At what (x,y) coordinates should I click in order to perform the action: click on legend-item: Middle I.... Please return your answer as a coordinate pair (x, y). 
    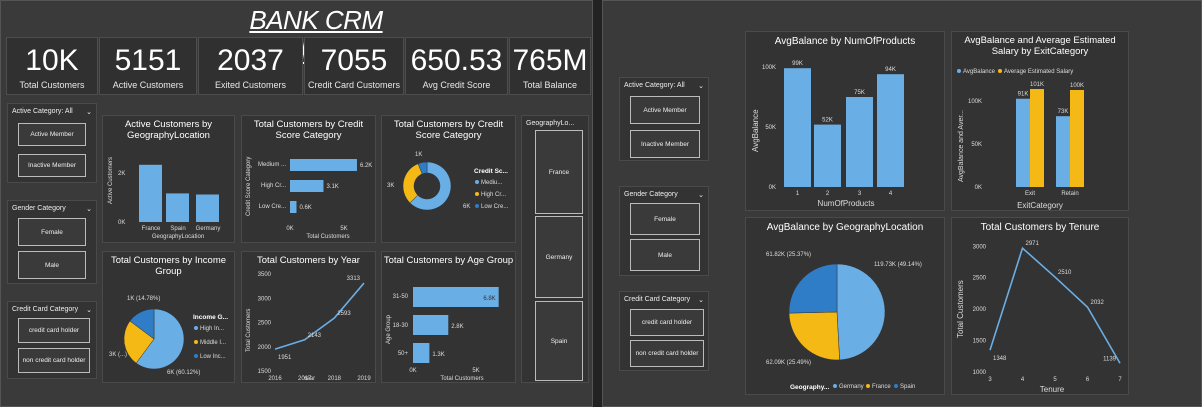
    Looking at the image, I should click on (213, 343).